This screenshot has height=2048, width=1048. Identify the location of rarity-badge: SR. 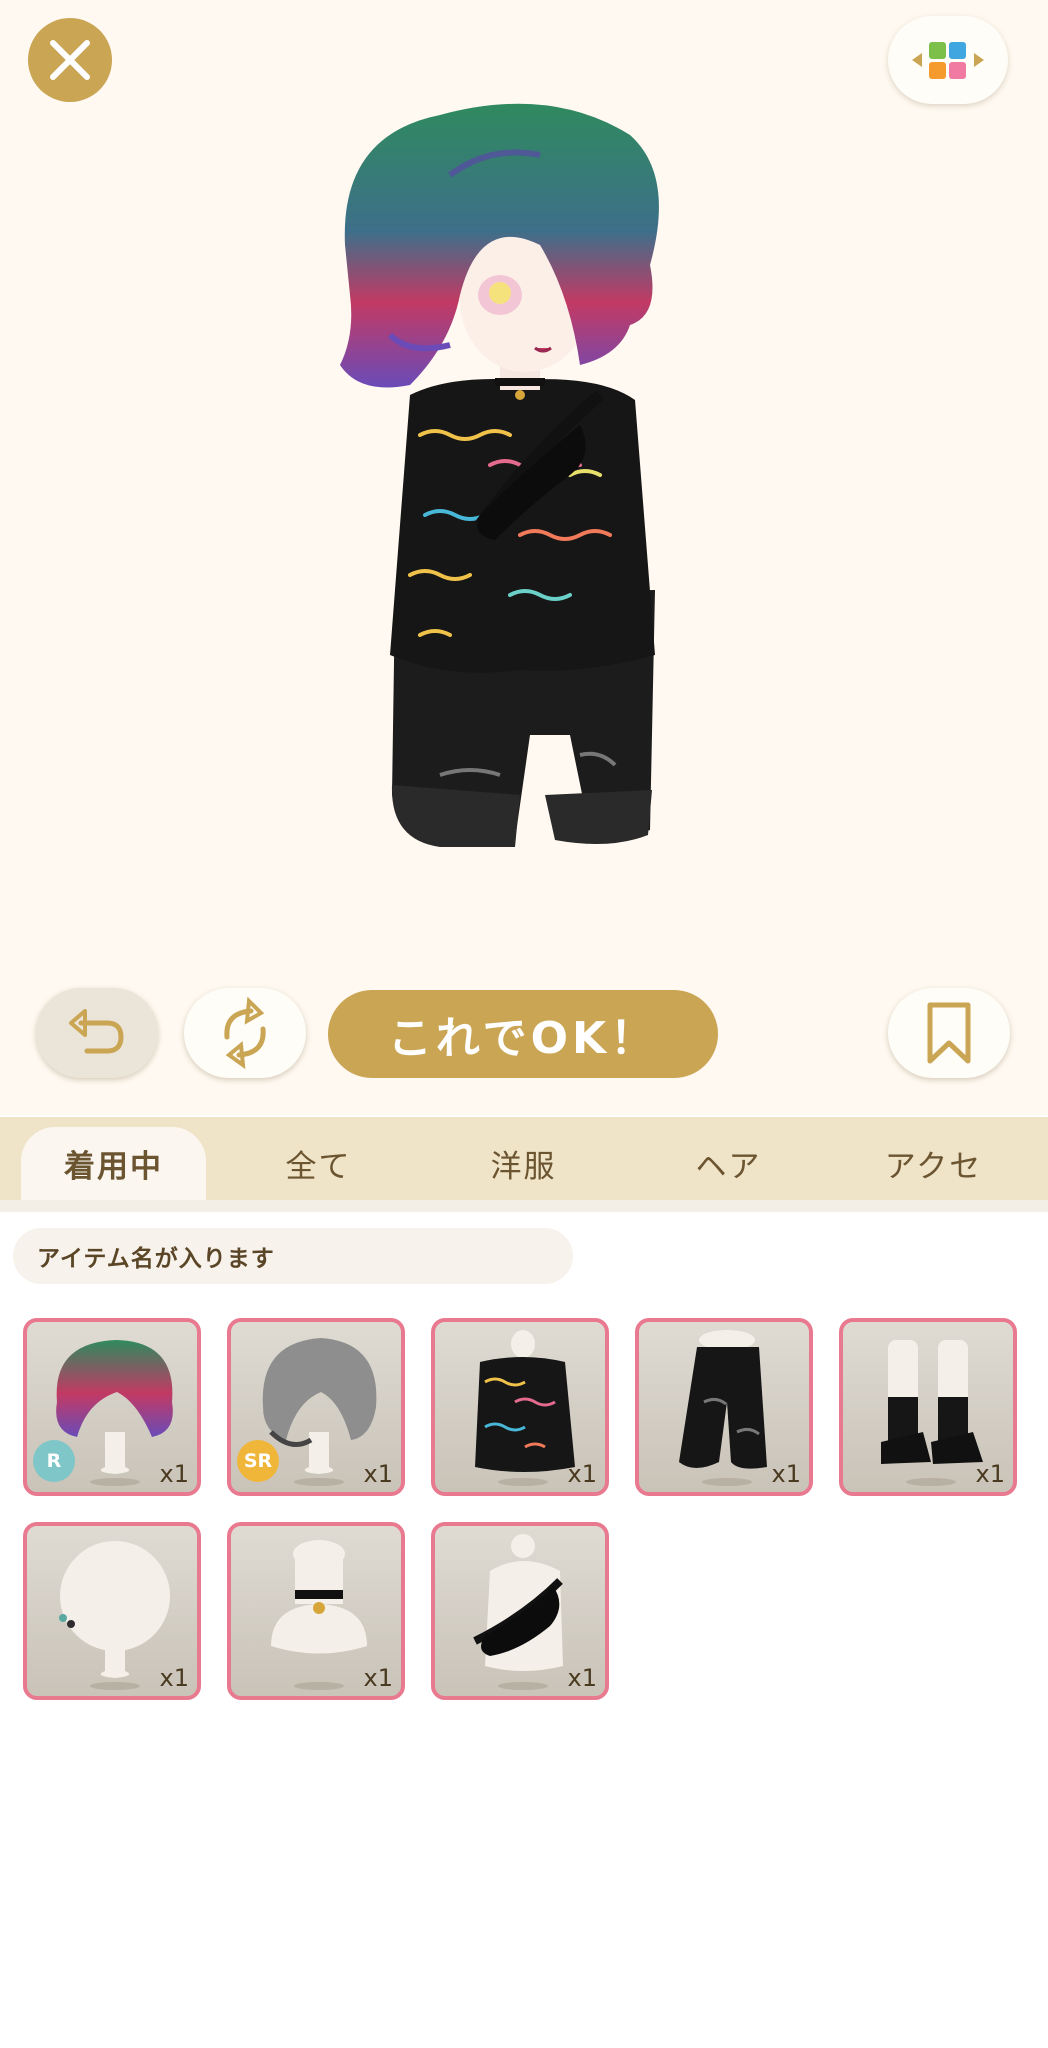
(258, 1461).